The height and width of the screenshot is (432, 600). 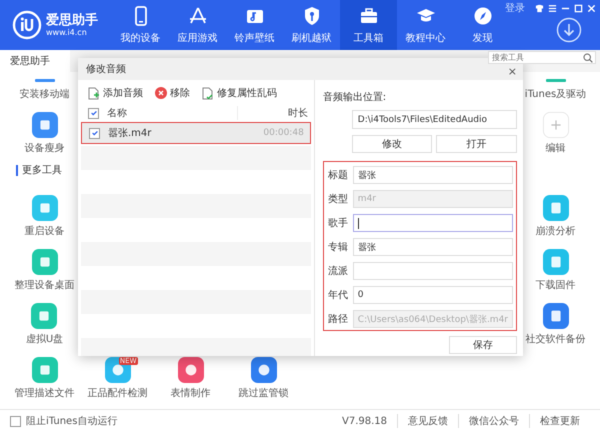 What do you see at coordinates (130, 133) in the screenshot?
I see `file-name: 嚣张.m4r` at bounding box center [130, 133].